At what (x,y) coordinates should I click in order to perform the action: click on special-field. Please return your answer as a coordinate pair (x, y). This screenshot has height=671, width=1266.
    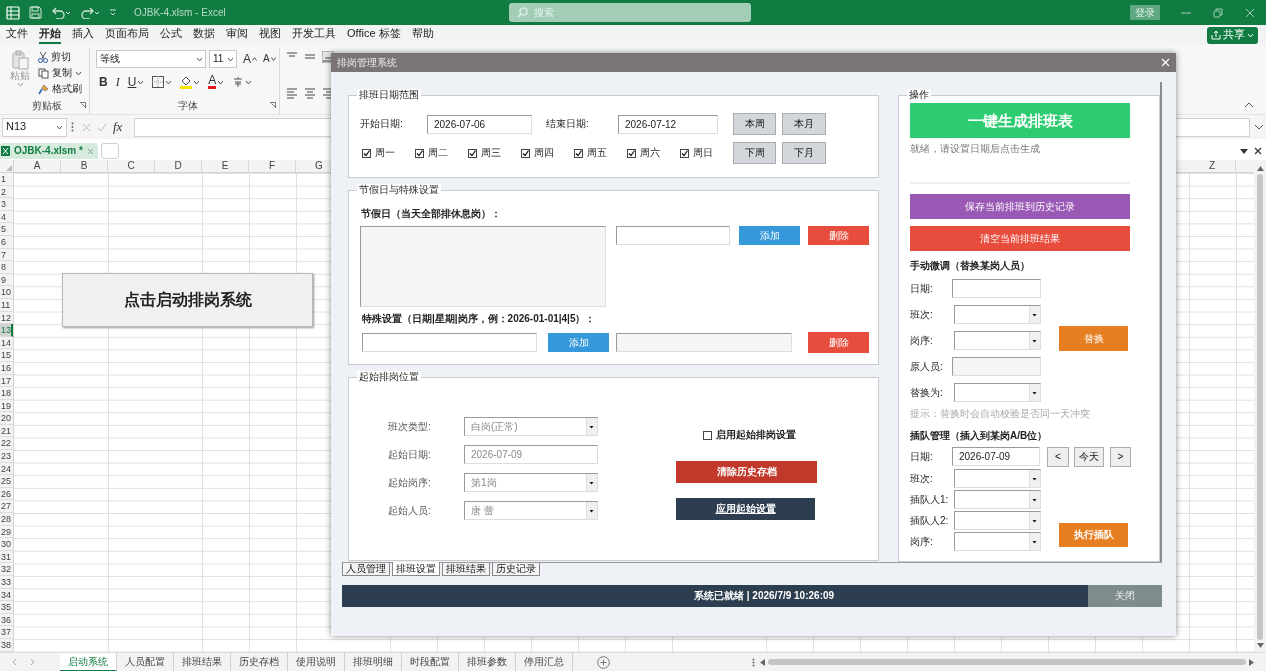
    Looking at the image, I should click on (449, 342).